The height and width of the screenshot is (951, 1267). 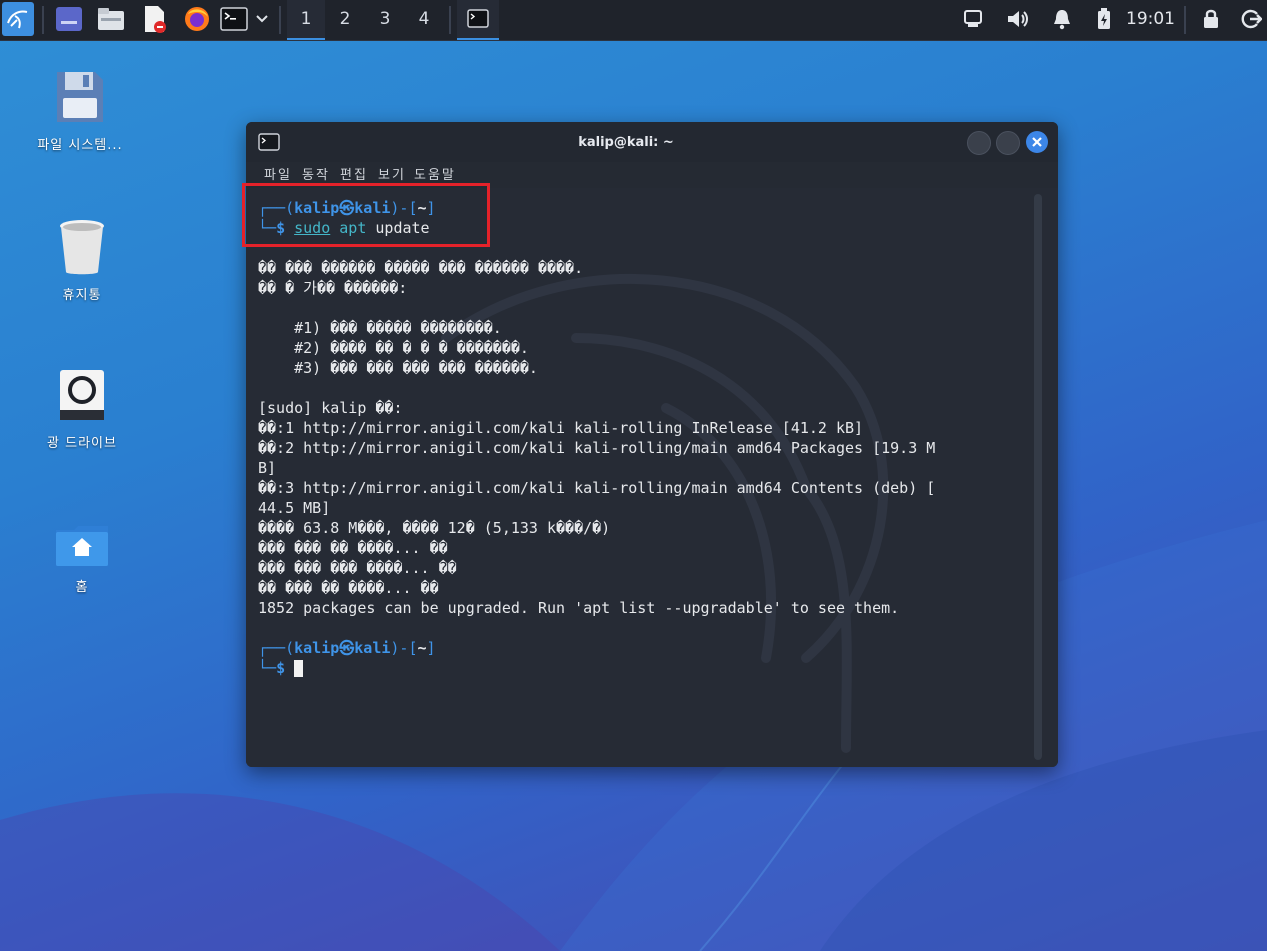 What do you see at coordinates (353, 548) in the screenshot?
I see `output-line: ��� ��� �� ����... ��` at bounding box center [353, 548].